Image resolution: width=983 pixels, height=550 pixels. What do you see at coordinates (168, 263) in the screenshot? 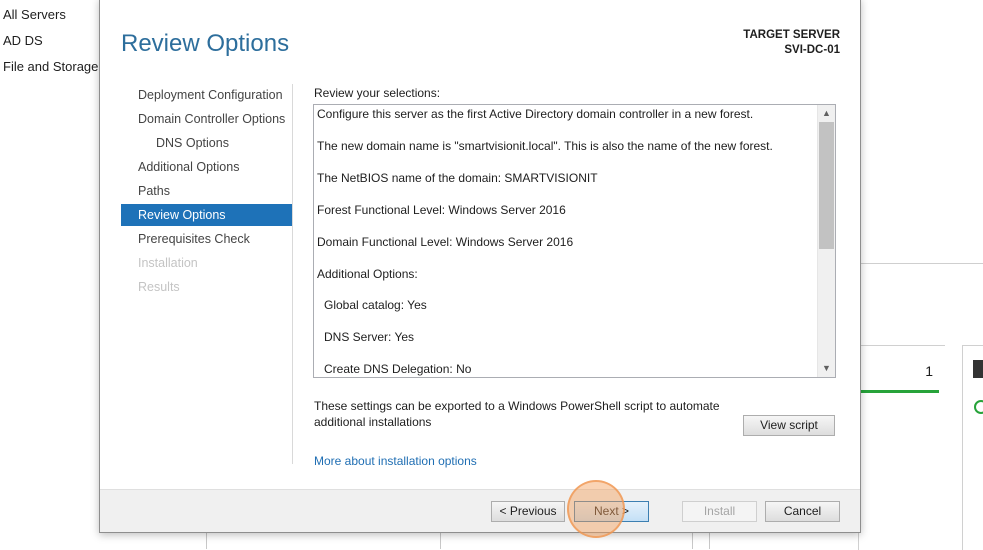
I see `step-installation: Installation` at bounding box center [168, 263].